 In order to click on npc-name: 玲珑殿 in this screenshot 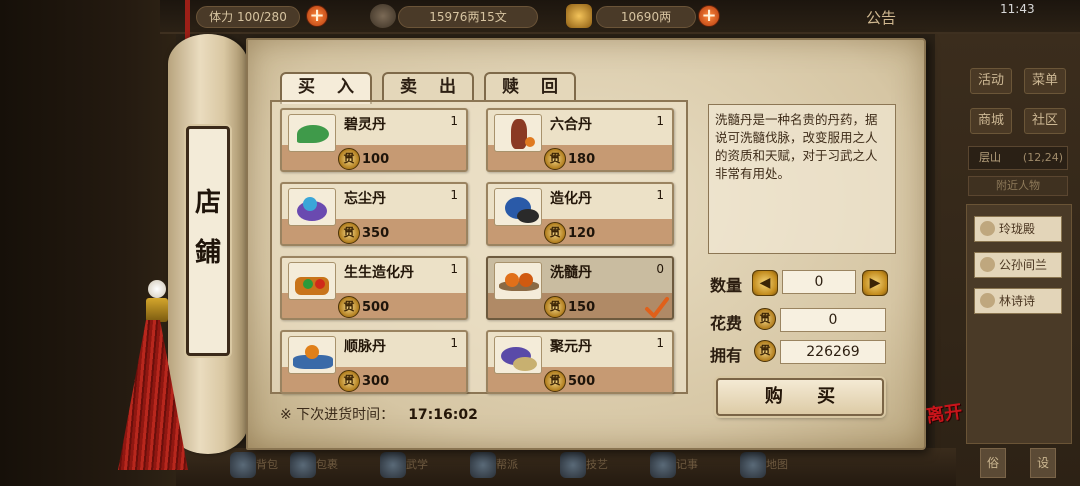, I will do `click(1017, 229)`.